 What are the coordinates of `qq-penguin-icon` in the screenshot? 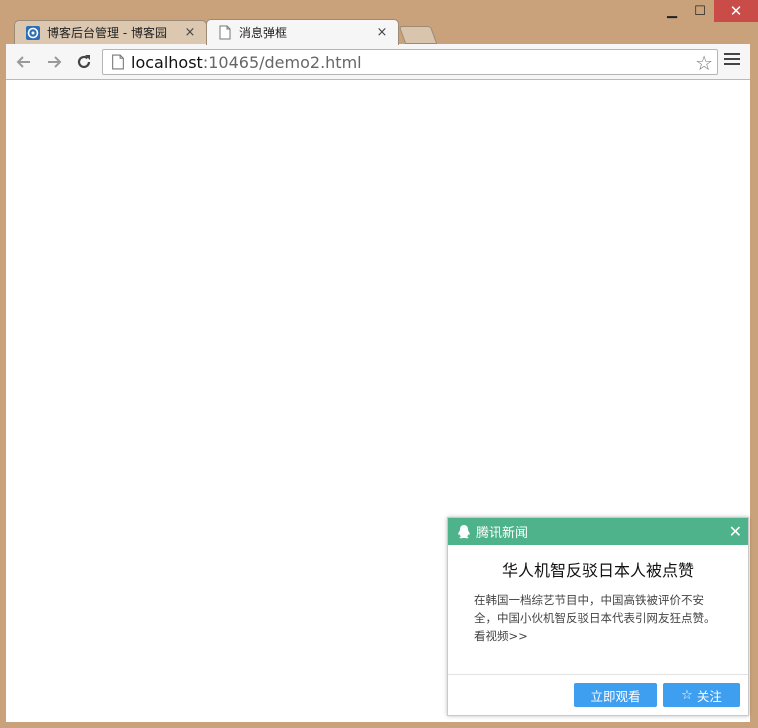 It's located at (464, 531).